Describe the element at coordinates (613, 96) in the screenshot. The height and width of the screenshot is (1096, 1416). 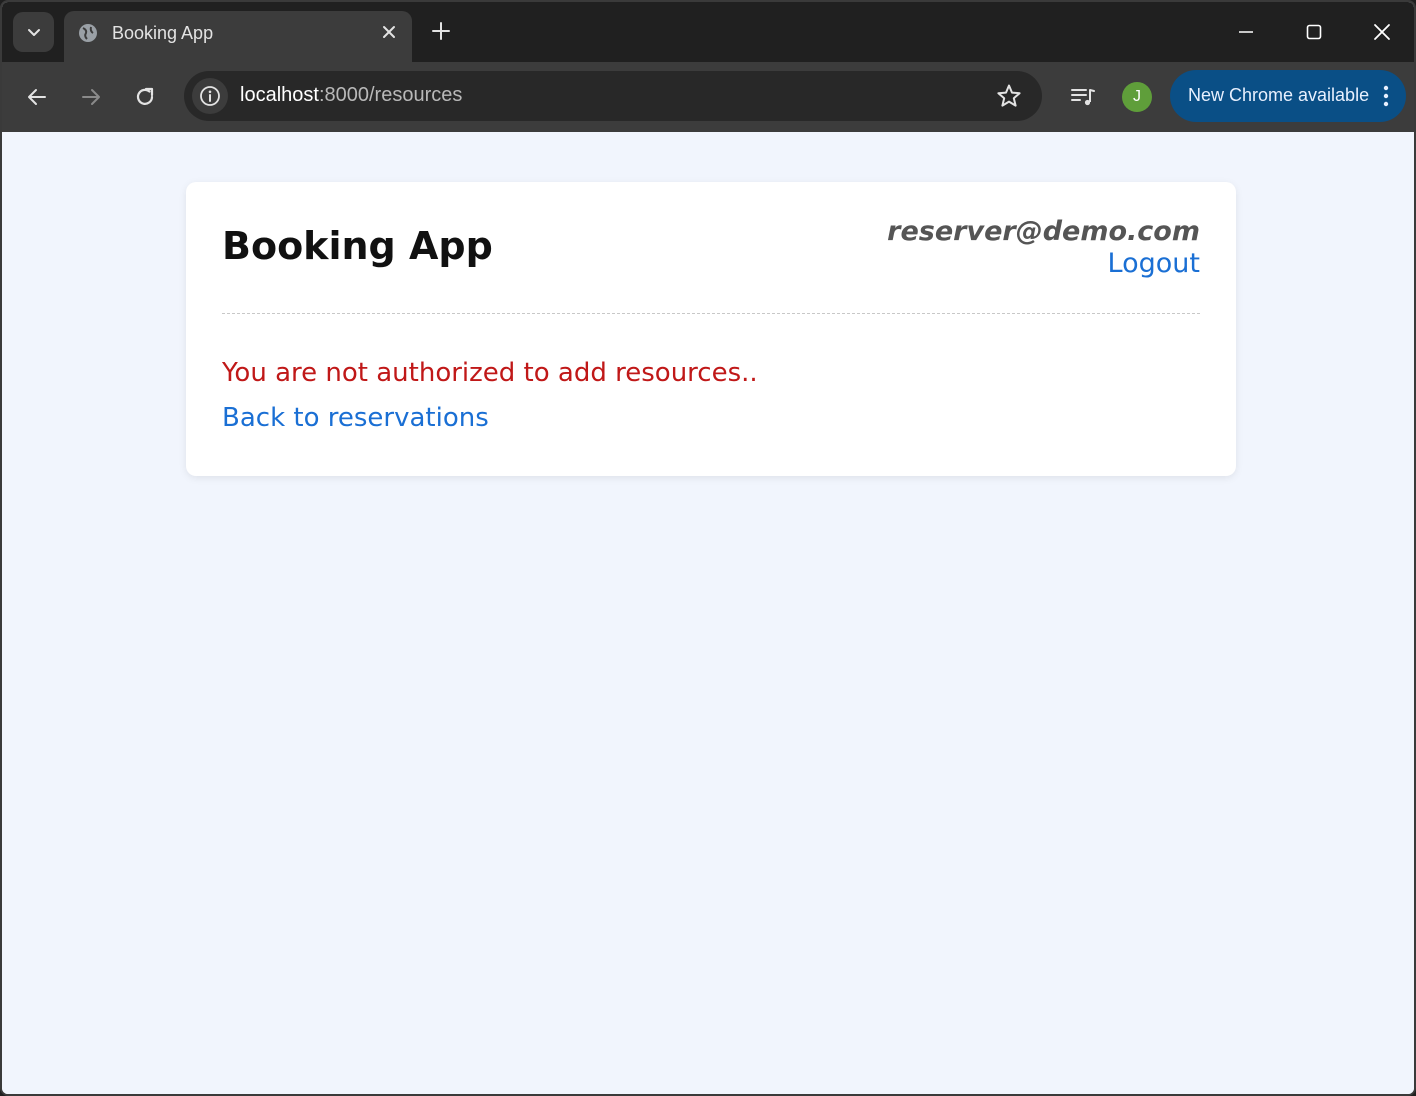
I see `address-bar: localhost:8000/resources` at that location.